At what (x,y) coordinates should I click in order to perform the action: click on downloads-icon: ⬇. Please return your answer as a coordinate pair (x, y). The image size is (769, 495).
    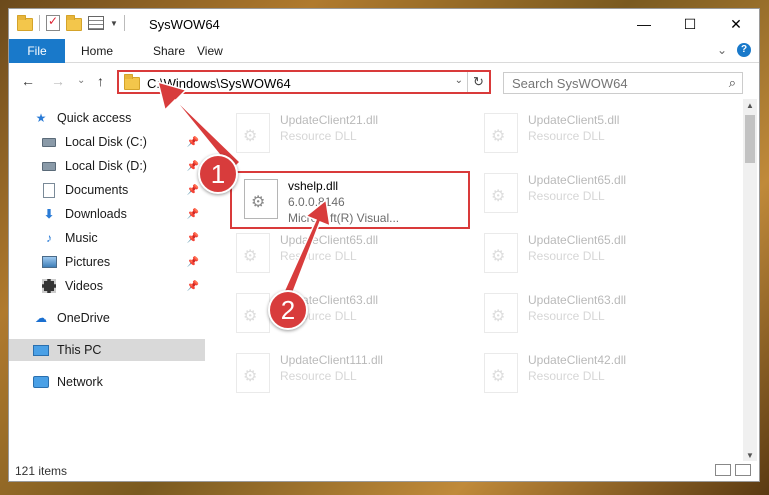
    Looking at the image, I should click on (49, 214).